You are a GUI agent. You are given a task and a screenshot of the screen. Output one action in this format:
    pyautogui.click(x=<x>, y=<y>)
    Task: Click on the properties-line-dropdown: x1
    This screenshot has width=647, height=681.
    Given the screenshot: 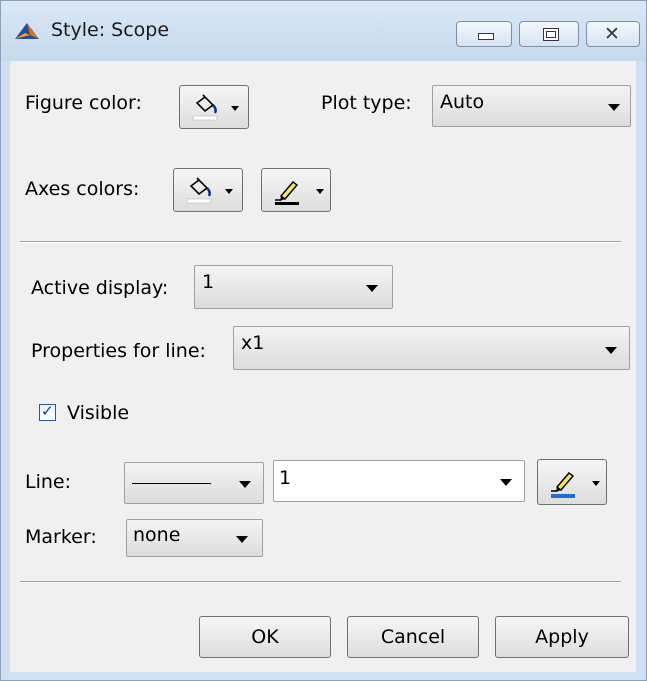 What is the action you would take?
    pyautogui.click(x=431, y=348)
    